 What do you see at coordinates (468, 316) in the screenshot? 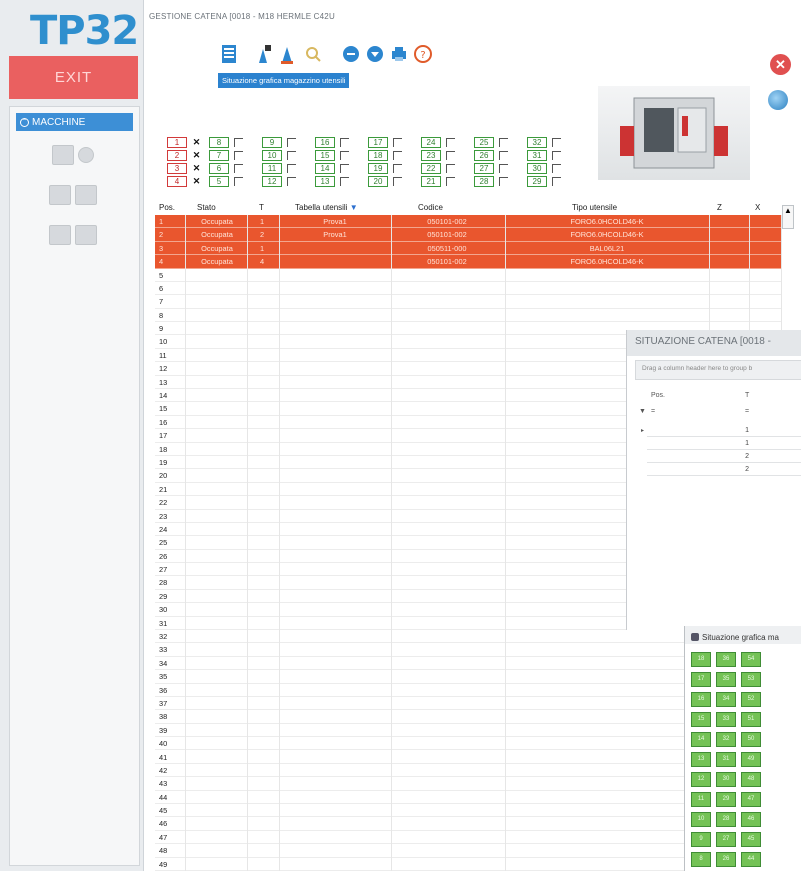
I see `table-row: 8` at bounding box center [468, 316].